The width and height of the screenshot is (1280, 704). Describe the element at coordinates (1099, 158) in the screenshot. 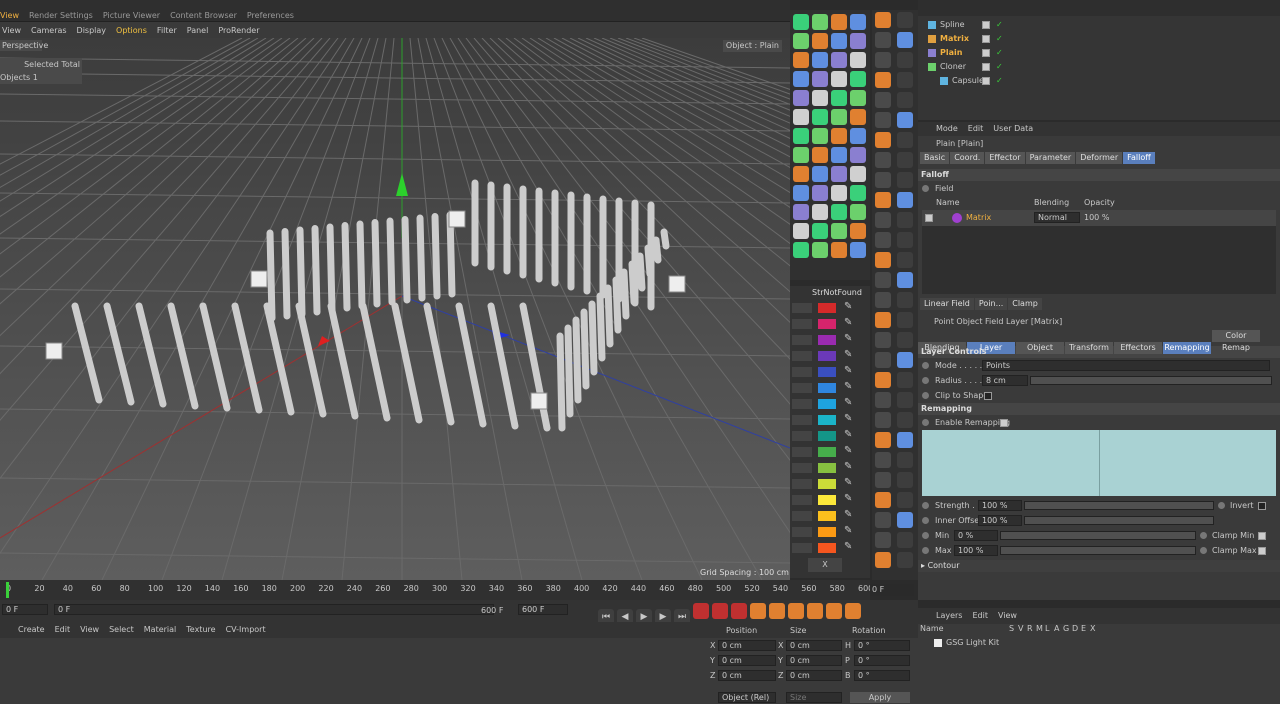

I see `tab-deformer: Deformer` at that location.